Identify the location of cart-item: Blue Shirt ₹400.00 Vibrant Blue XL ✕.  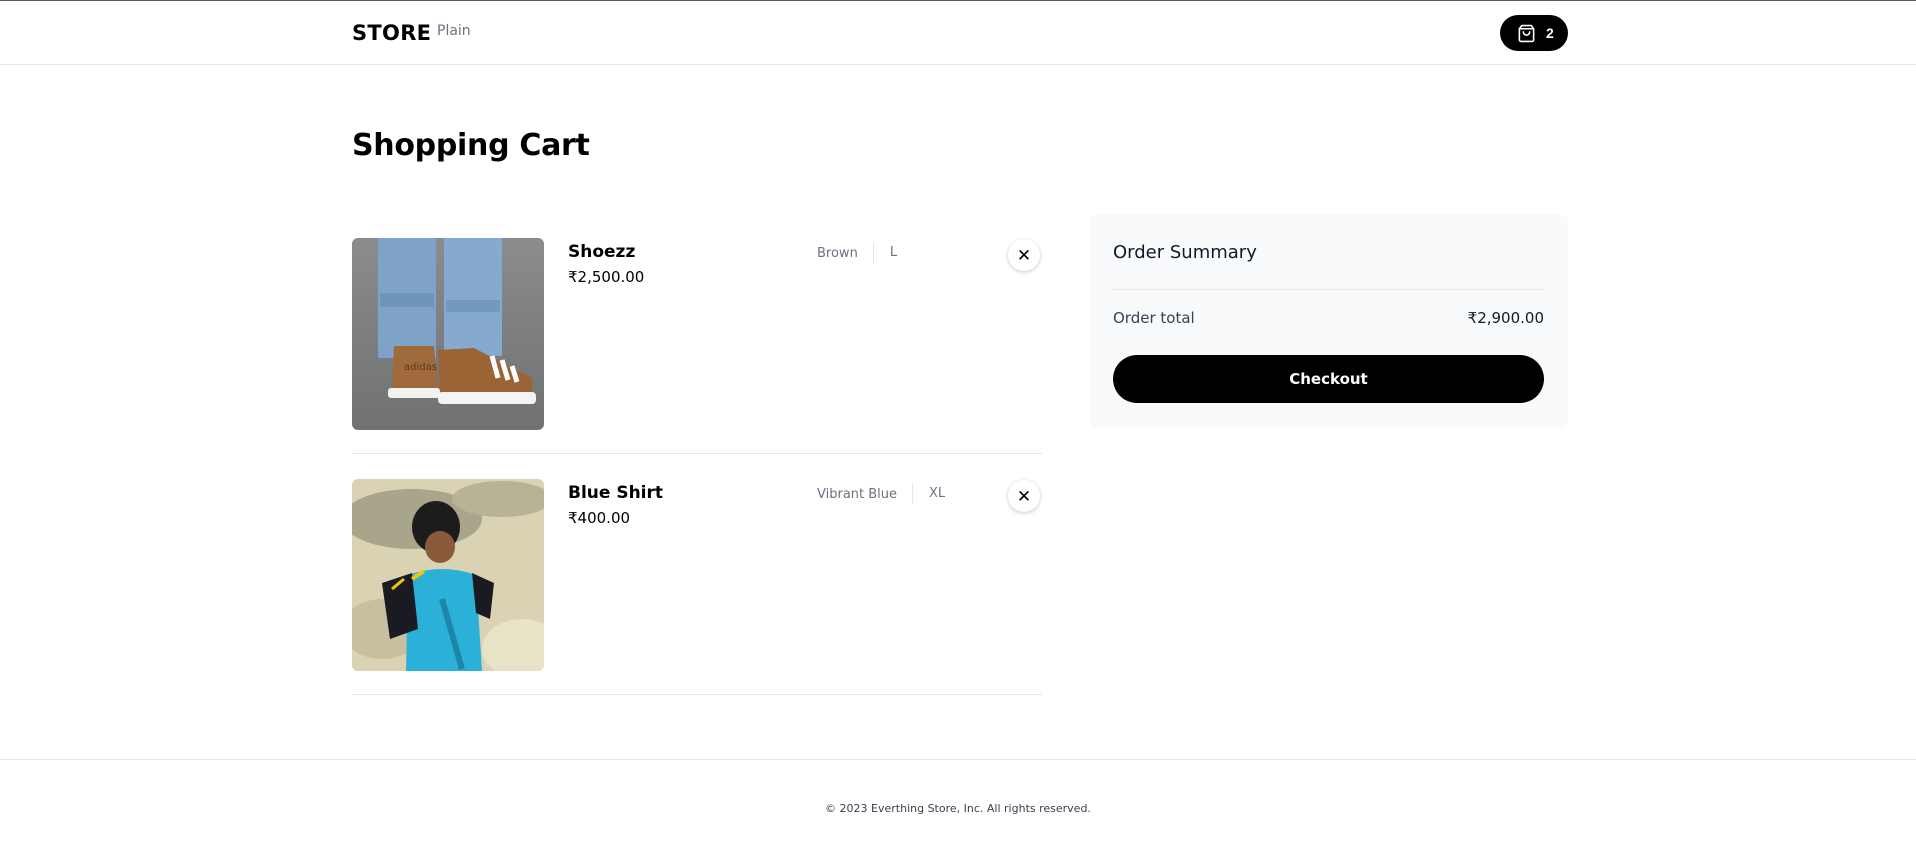
(697, 587).